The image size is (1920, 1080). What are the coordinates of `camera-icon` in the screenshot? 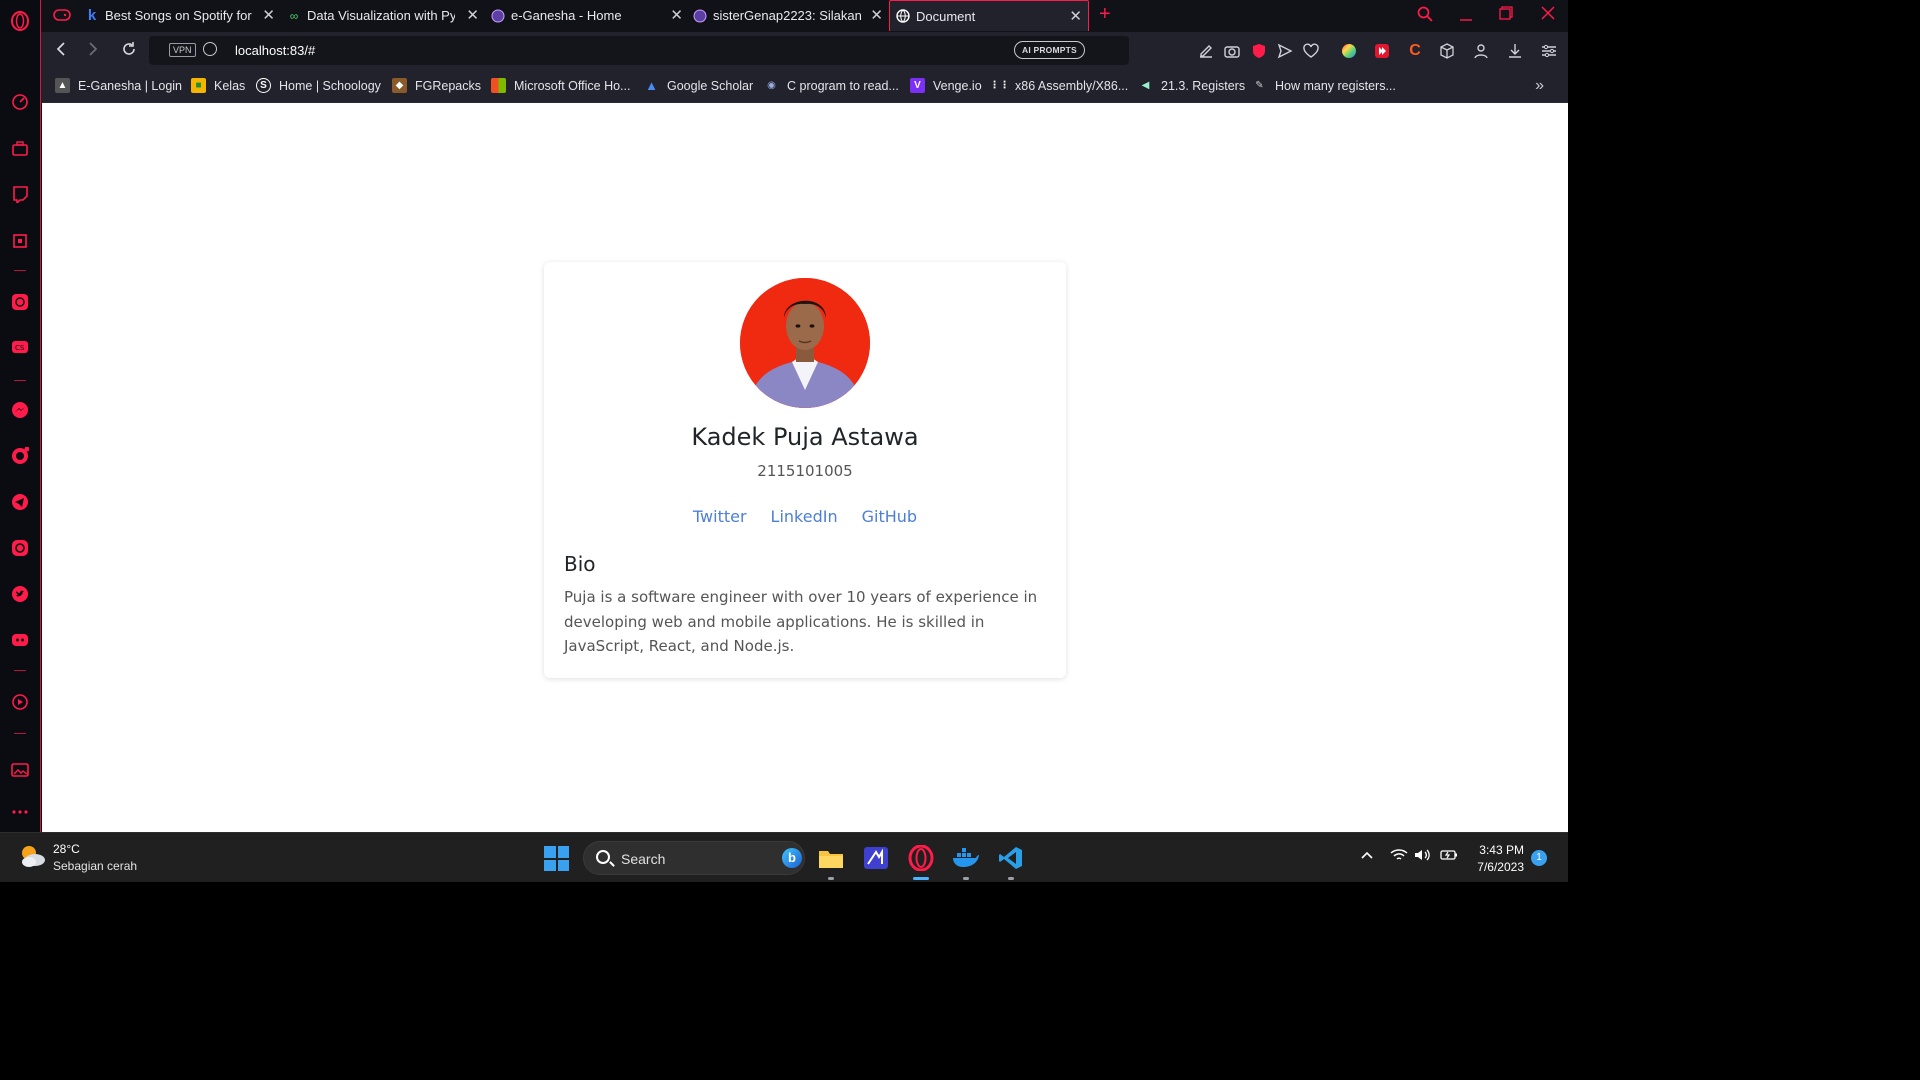 It's located at (1232, 51).